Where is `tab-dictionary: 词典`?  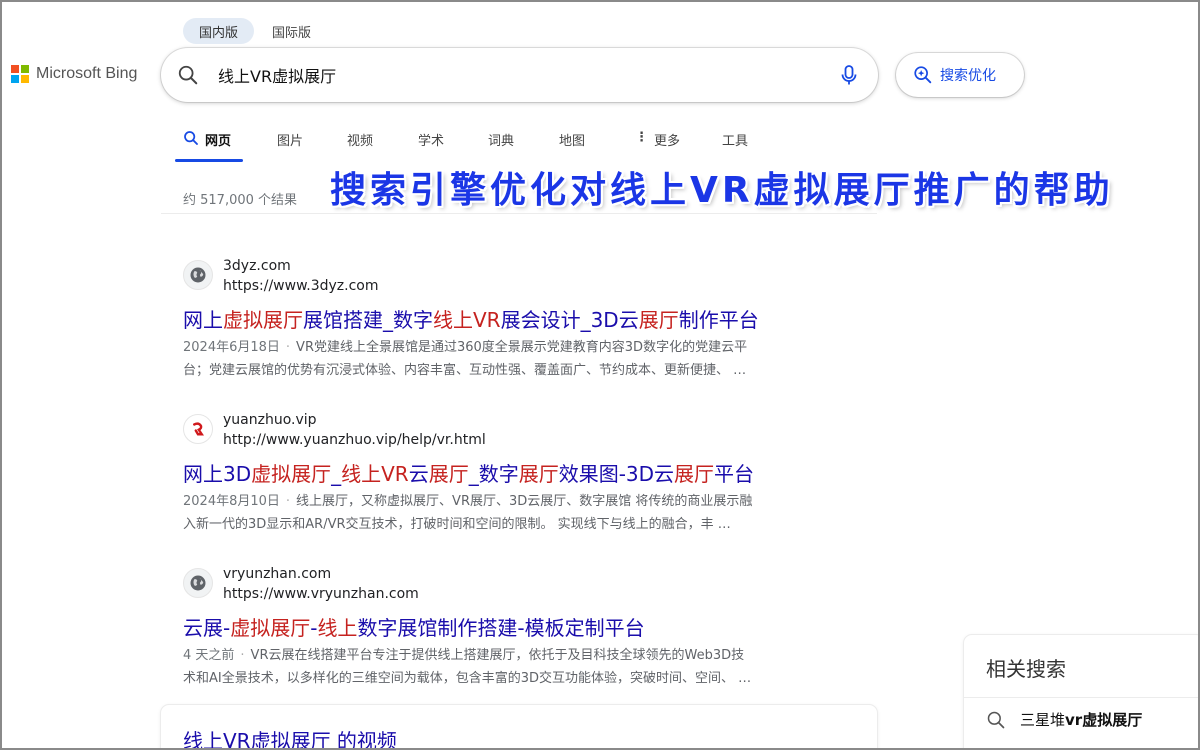 tab-dictionary: 词典 is located at coordinates (501, 146).